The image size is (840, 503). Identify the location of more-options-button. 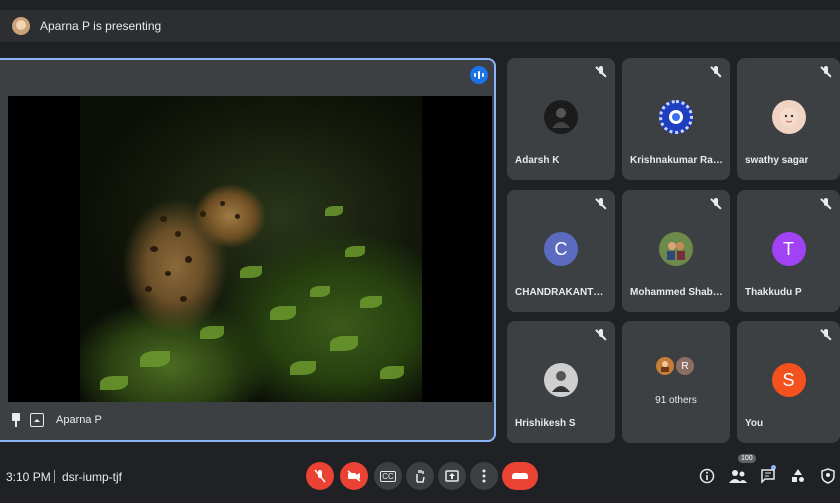
(484, 476).